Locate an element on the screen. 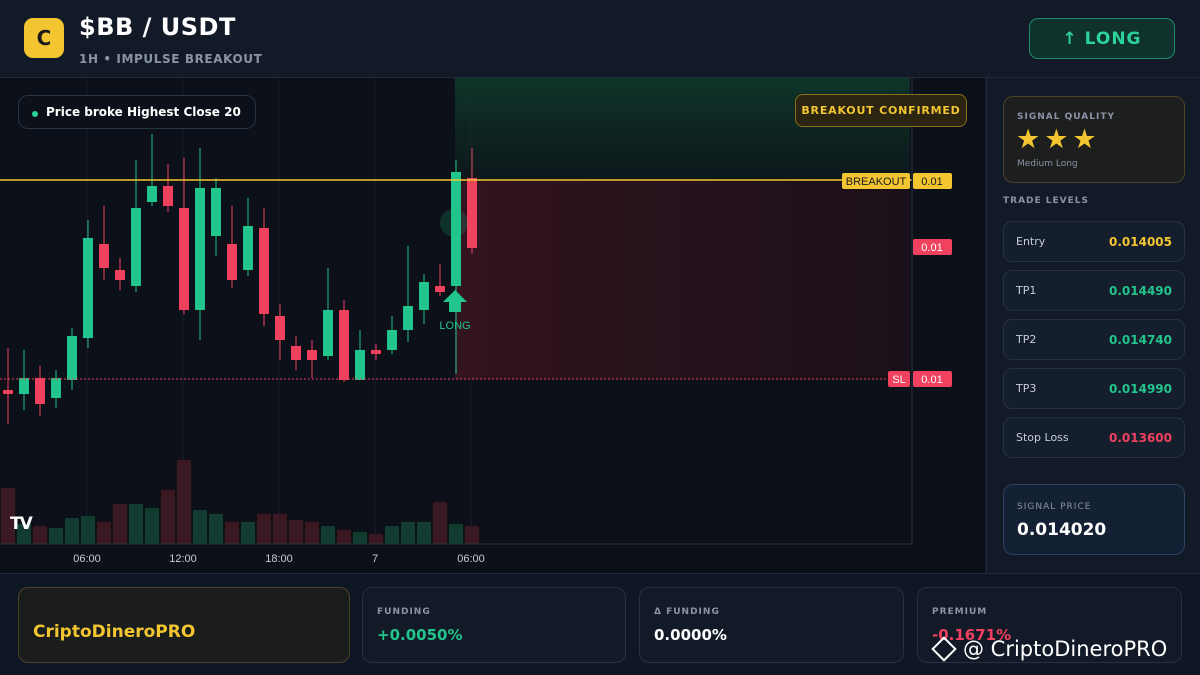  level-label: TP3 is located at coordinates (1026, 388).